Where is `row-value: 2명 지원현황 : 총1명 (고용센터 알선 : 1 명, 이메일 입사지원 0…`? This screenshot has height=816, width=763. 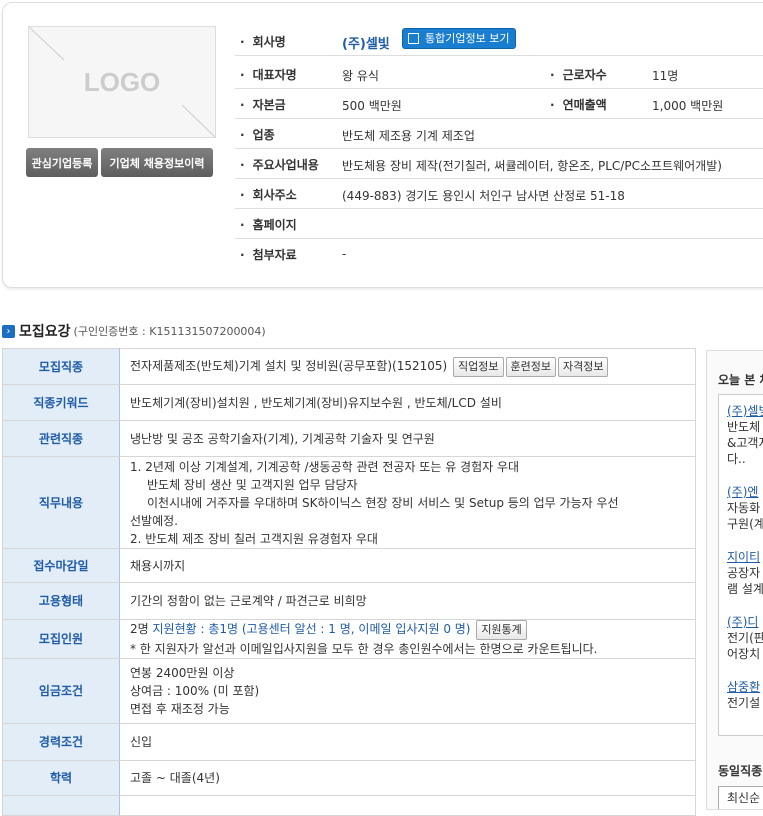
row-value: 2명 지원현황 : 총1명 (고용센터 알선 : 1 명, 이메일 입사지원 0… is located at coordinates (407, 639).